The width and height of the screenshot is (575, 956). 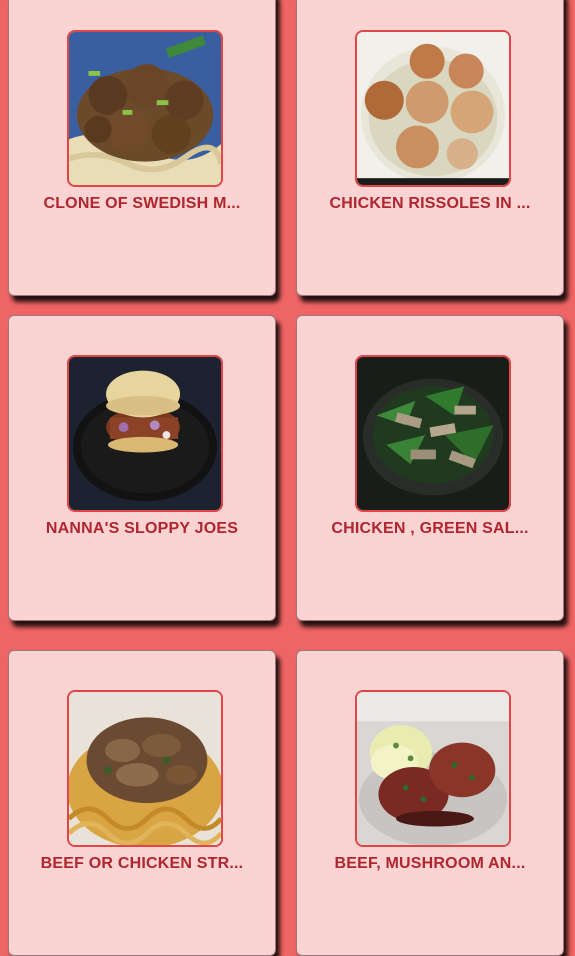 I want to click on beef-stroganoff-photo, so click(x=145, y=768).